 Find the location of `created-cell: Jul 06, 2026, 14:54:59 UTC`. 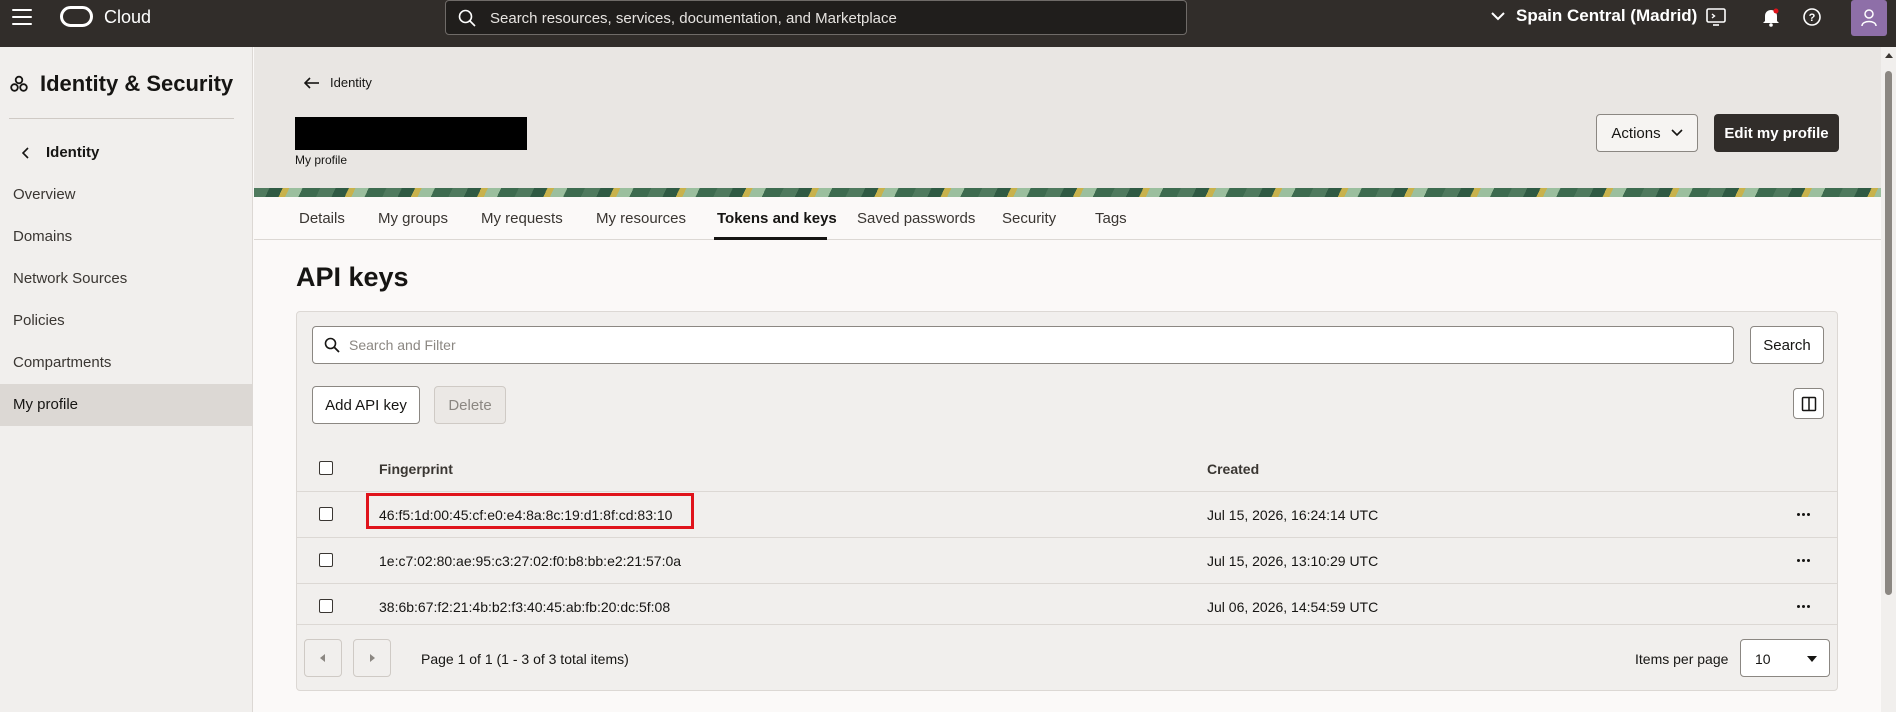

created-cell: Jul 06, 2026, 14:54:59 UTC is located at coordinates (1293, 607).